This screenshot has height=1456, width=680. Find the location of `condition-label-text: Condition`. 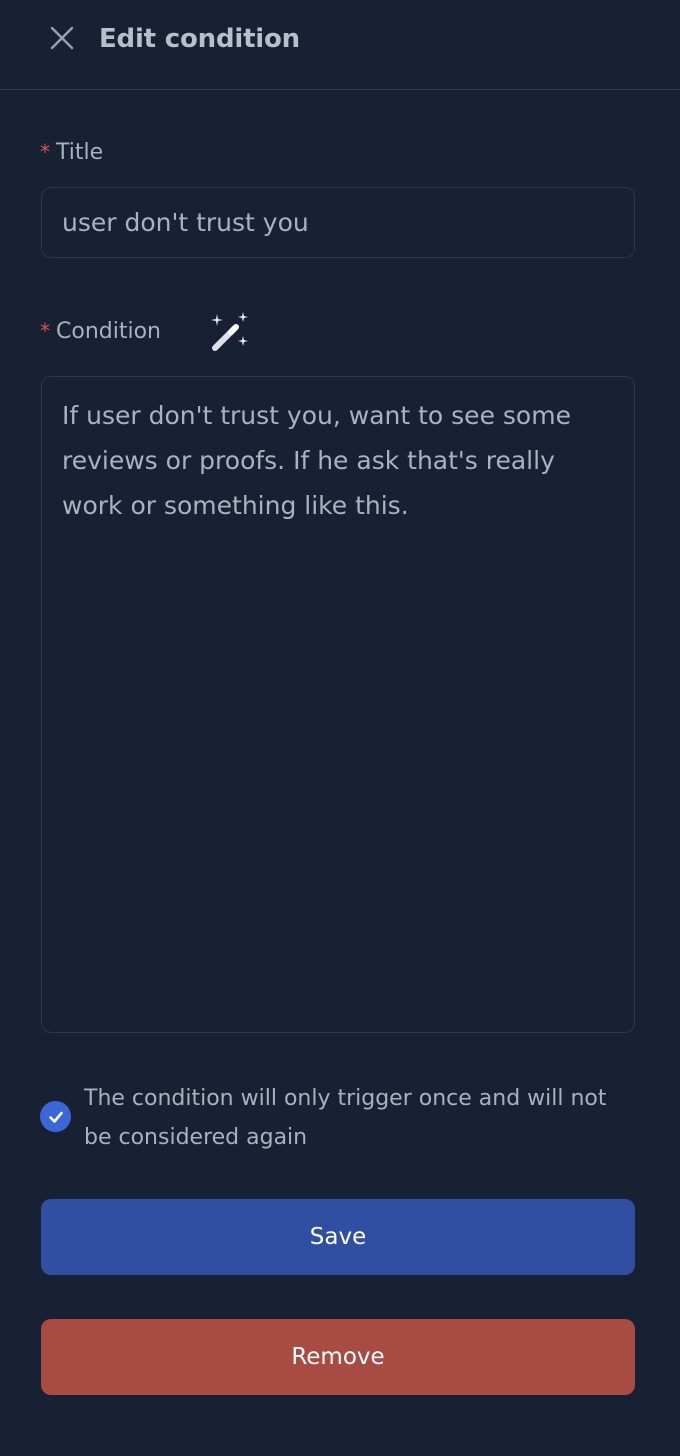

condition-label-text: Condition is located at coordinates (108, 331).